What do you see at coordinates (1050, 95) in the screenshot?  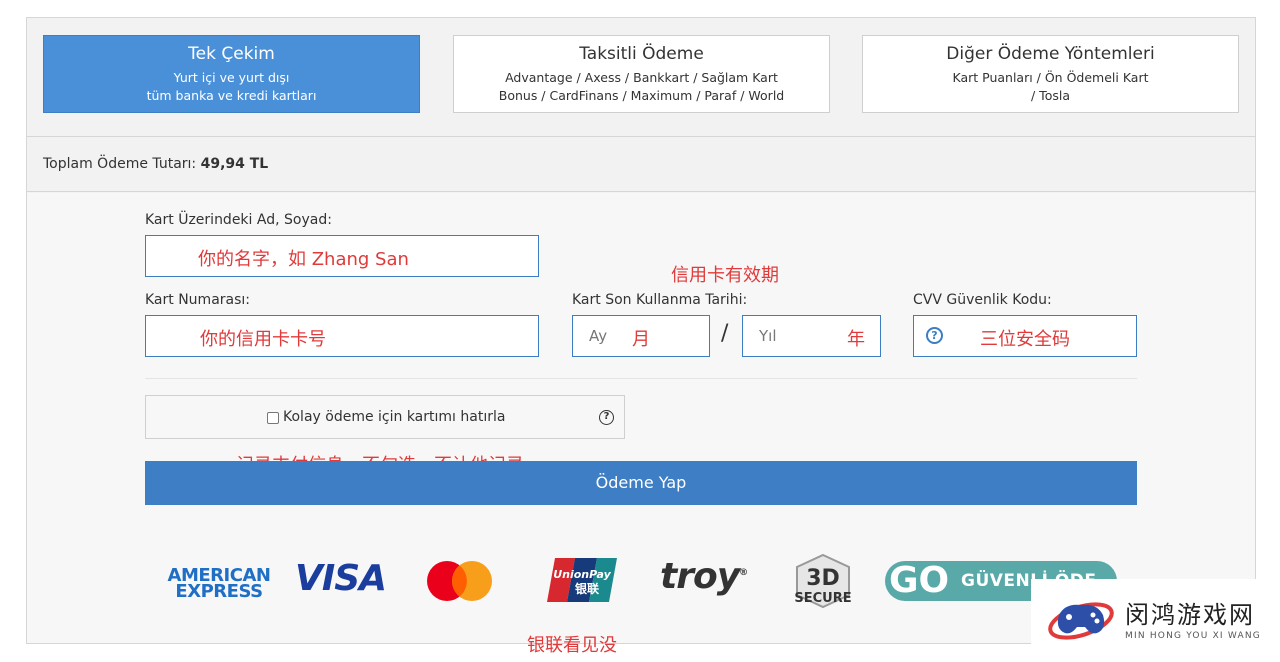 I see `tab-sub-line: / Tosla` at bounding box center [1050, 95].